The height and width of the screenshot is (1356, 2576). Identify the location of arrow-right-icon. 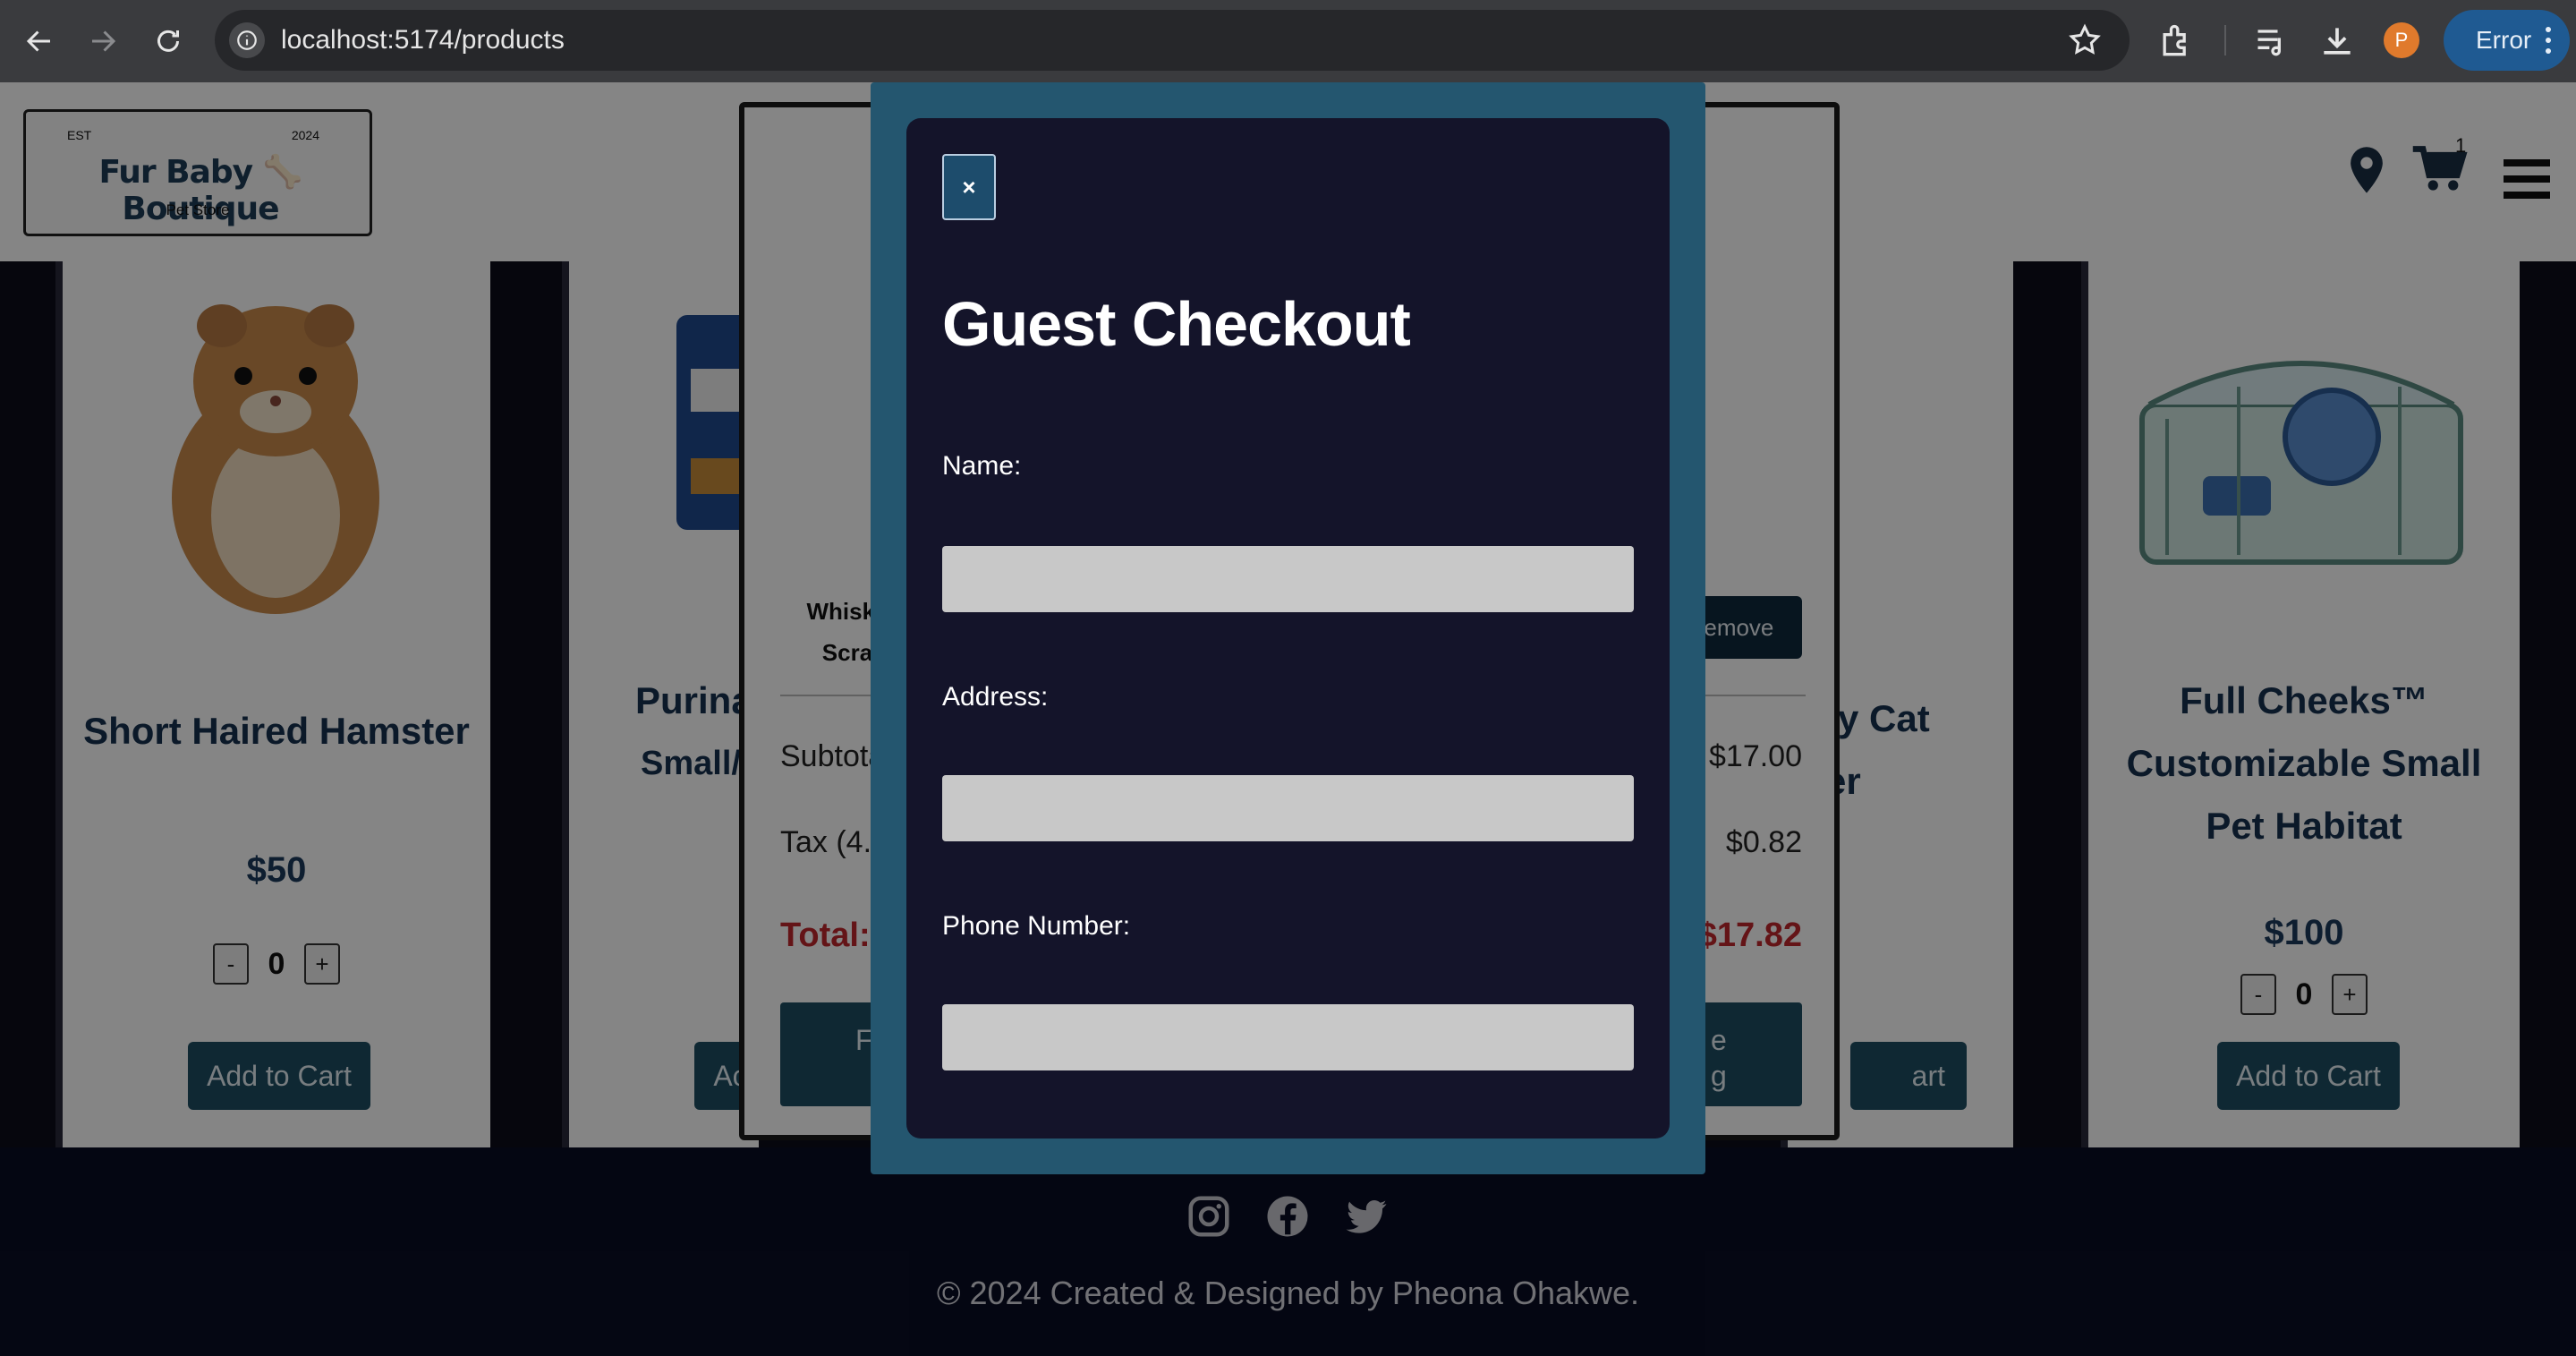
(104, 41).